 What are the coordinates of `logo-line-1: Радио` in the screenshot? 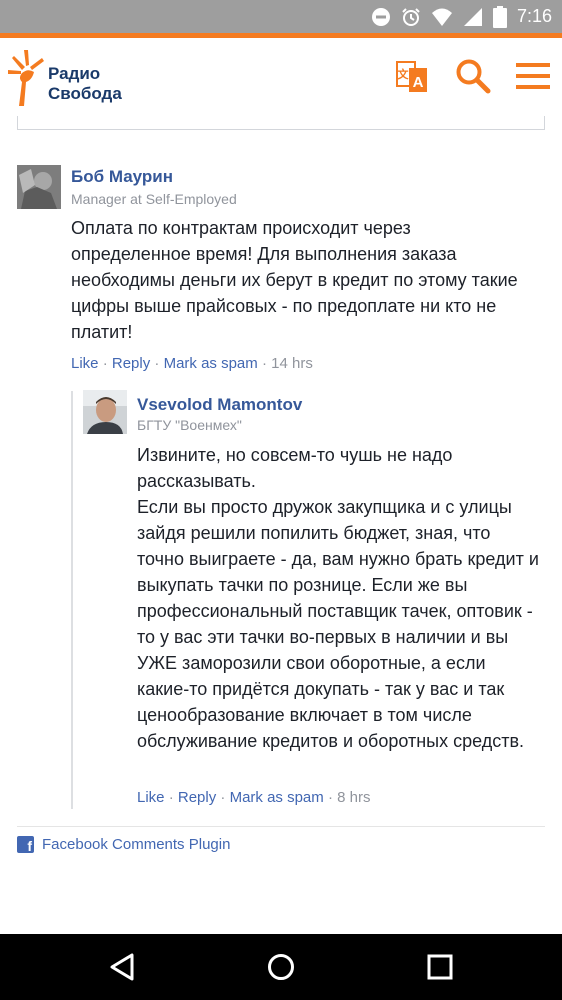 It's located at (74, 73).